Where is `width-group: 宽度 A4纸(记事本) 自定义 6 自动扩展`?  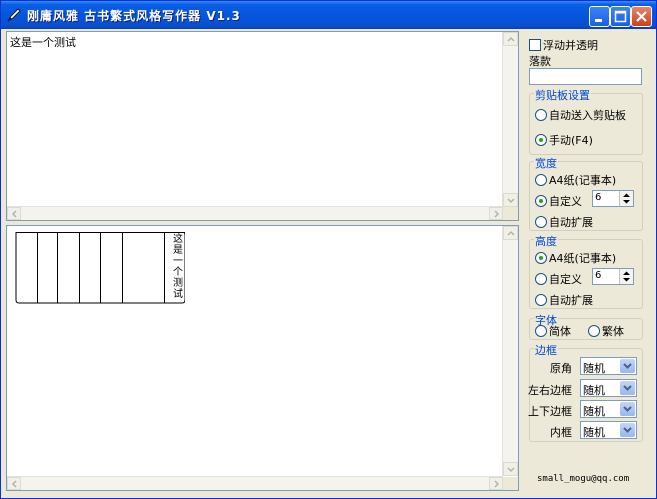 width-group: 宽度 A4纸(记事本) 自定义 6 自动扩展 is located at coordinates (586, 193).